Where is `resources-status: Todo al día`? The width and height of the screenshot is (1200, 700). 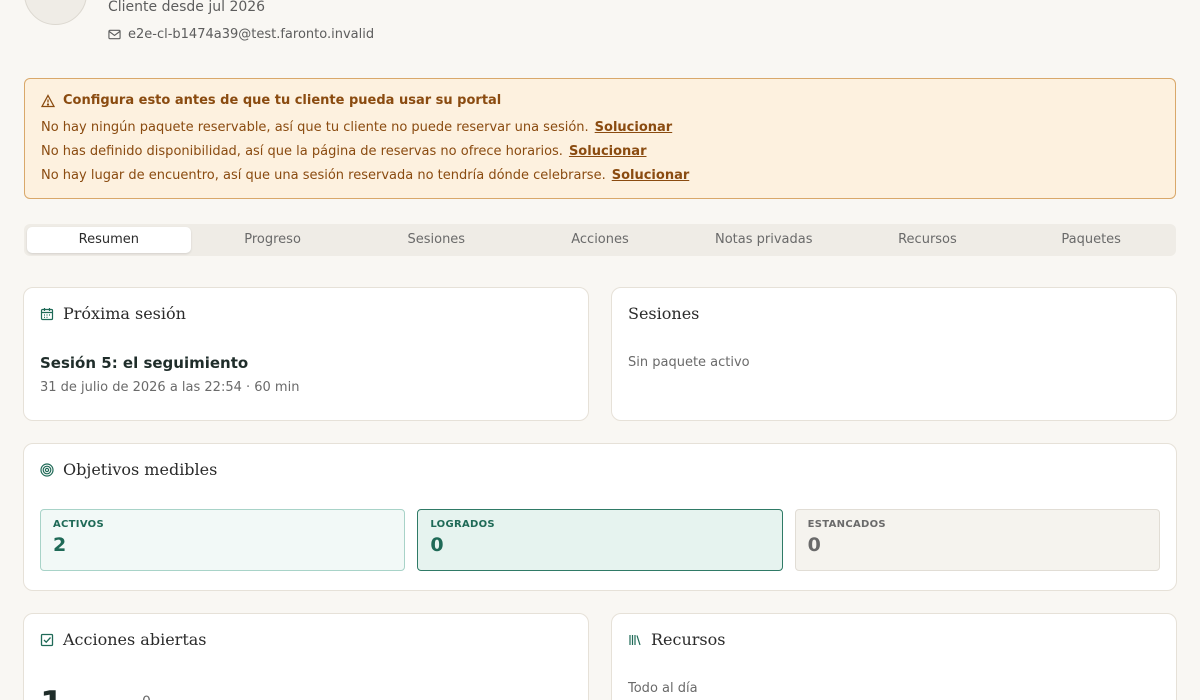
resources-status: Todo al día is located at coordinates (663, 688).